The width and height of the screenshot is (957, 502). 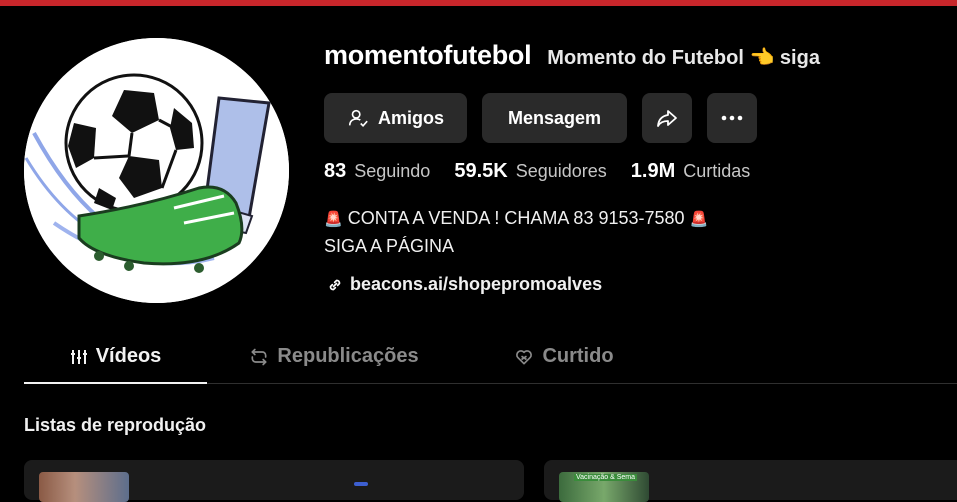 What do you see at coordinates (361, 484) in the screenshot?
I see `playlist-indicator` at bounding box center [361, 484].